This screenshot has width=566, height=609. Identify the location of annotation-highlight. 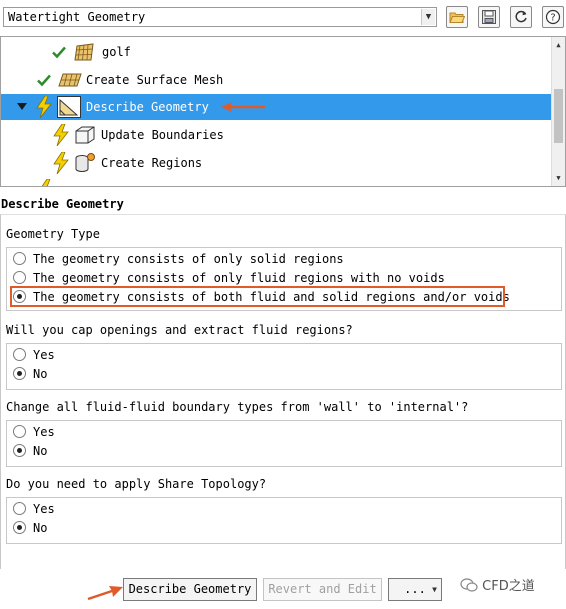
(257, 296).